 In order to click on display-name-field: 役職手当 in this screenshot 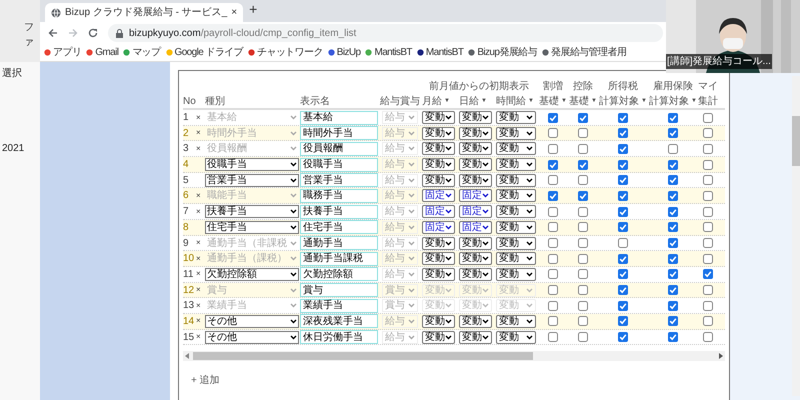, I will do `click(339, 165)`.